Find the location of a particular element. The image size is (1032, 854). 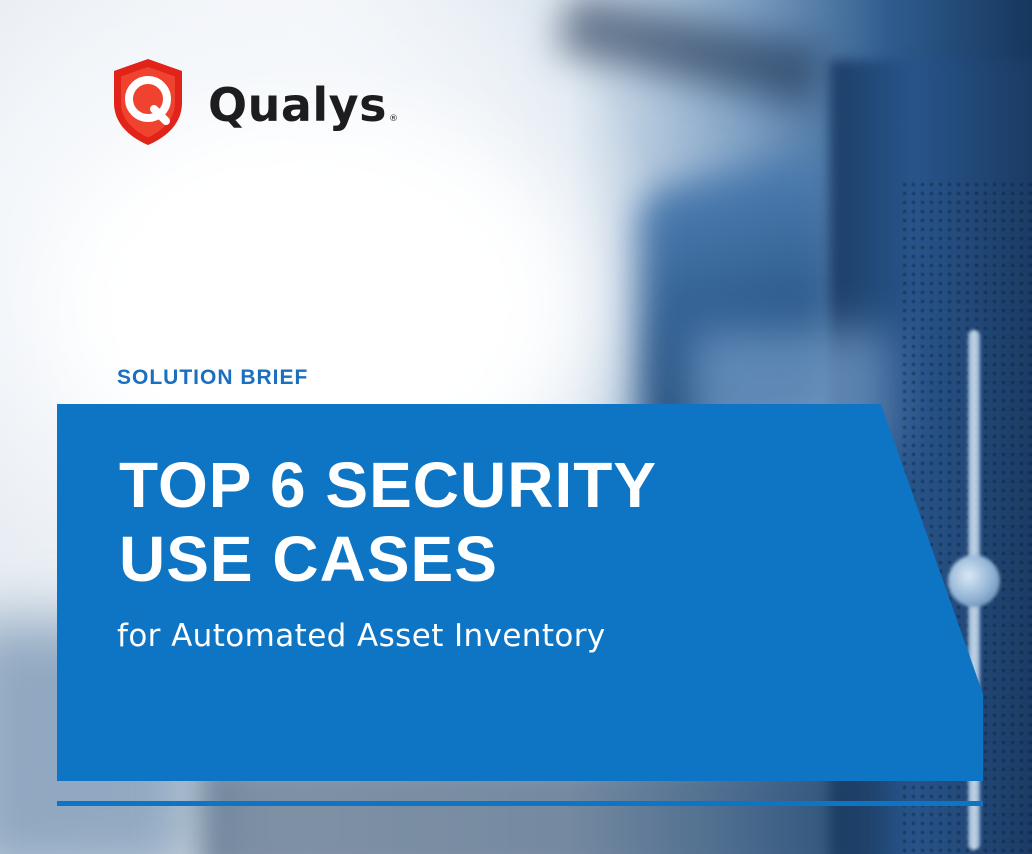

document-subtitle: for Automated Asset Inventory is located at coordinates (361, 636).